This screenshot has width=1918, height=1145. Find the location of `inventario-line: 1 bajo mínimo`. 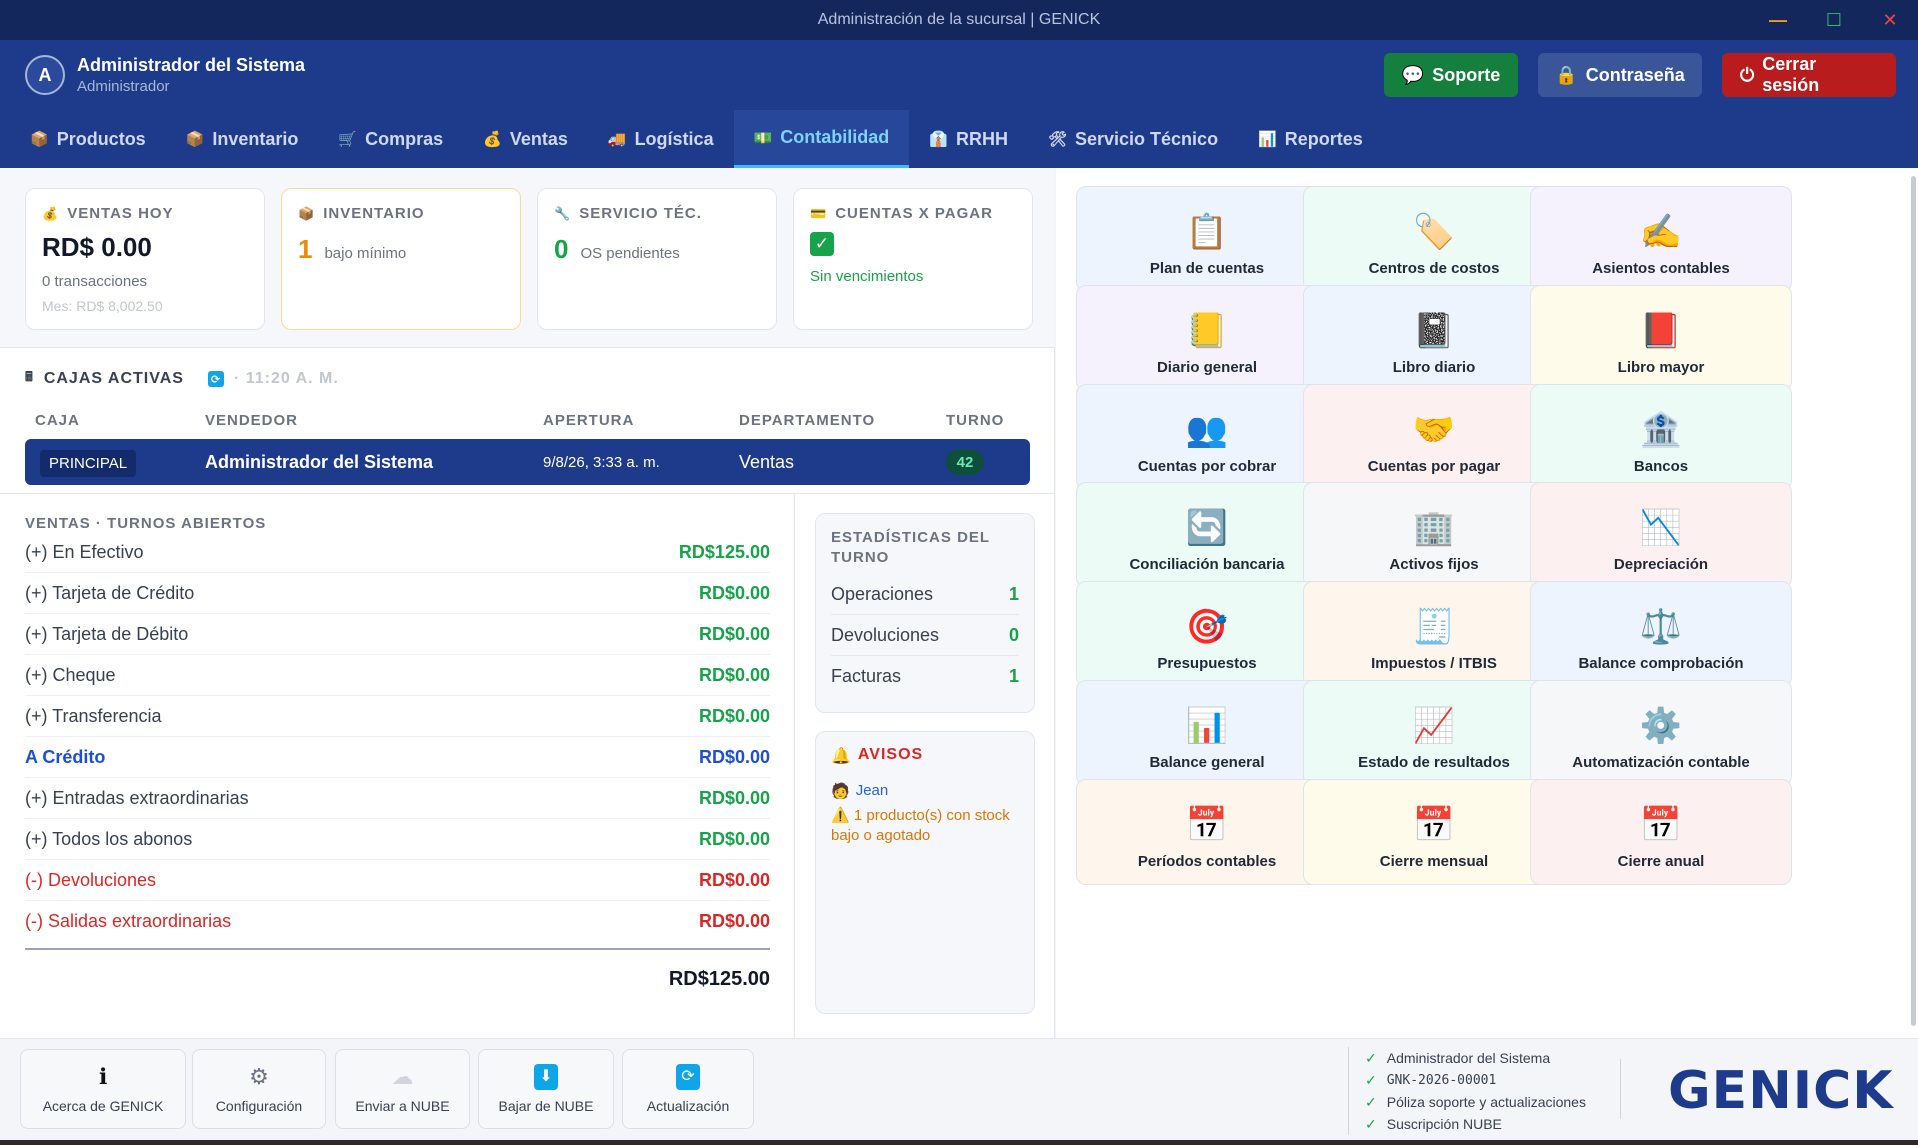

inventario-line: 1 bajo mínimo is located at coordinates (401, 249).